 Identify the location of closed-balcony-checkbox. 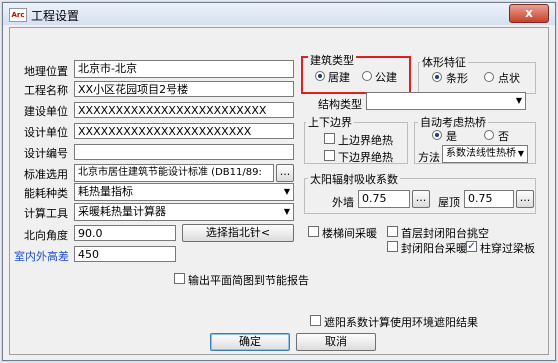
(392, 246).